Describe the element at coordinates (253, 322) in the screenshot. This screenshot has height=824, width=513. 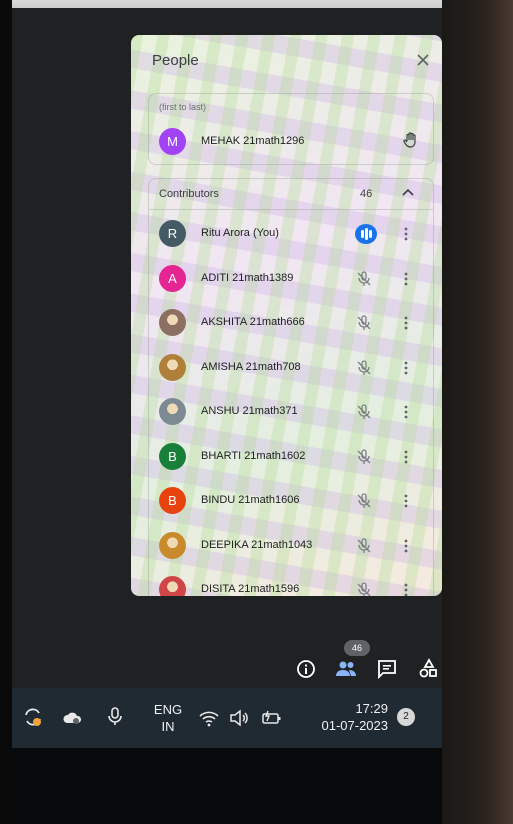
I see `participant-name: AKSHITA 21math666` at that location.